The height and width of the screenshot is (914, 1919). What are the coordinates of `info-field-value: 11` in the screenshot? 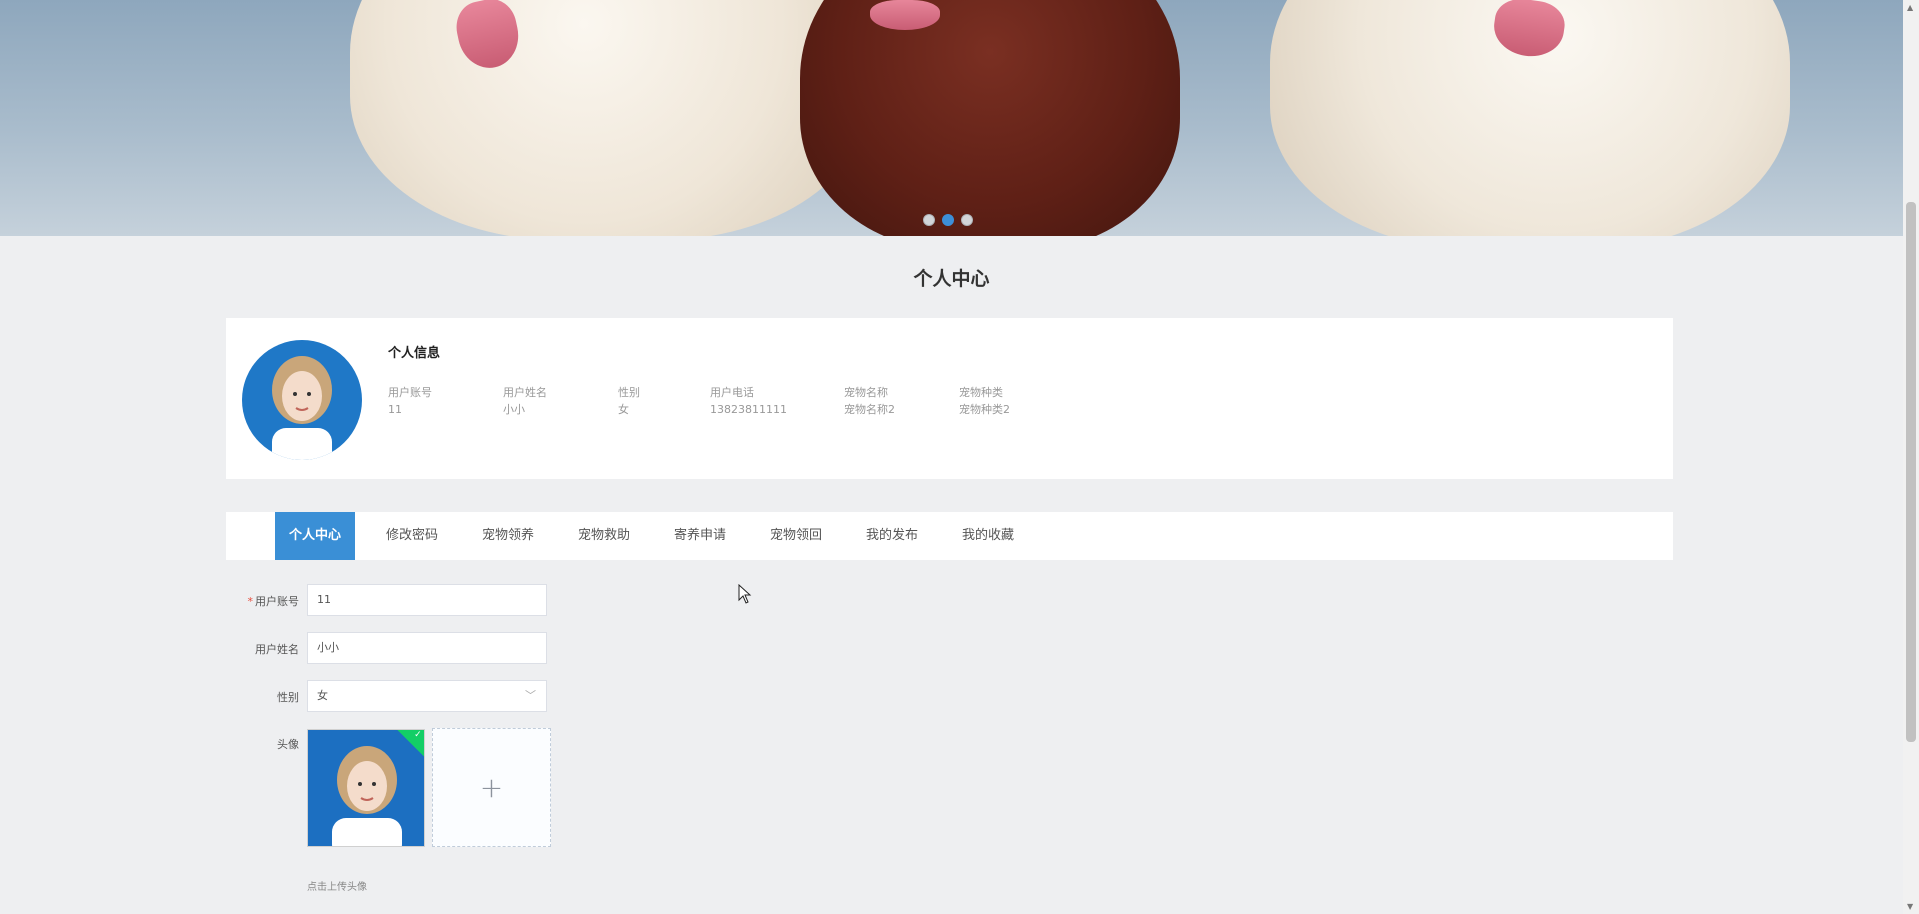 It's located at (395, 409).